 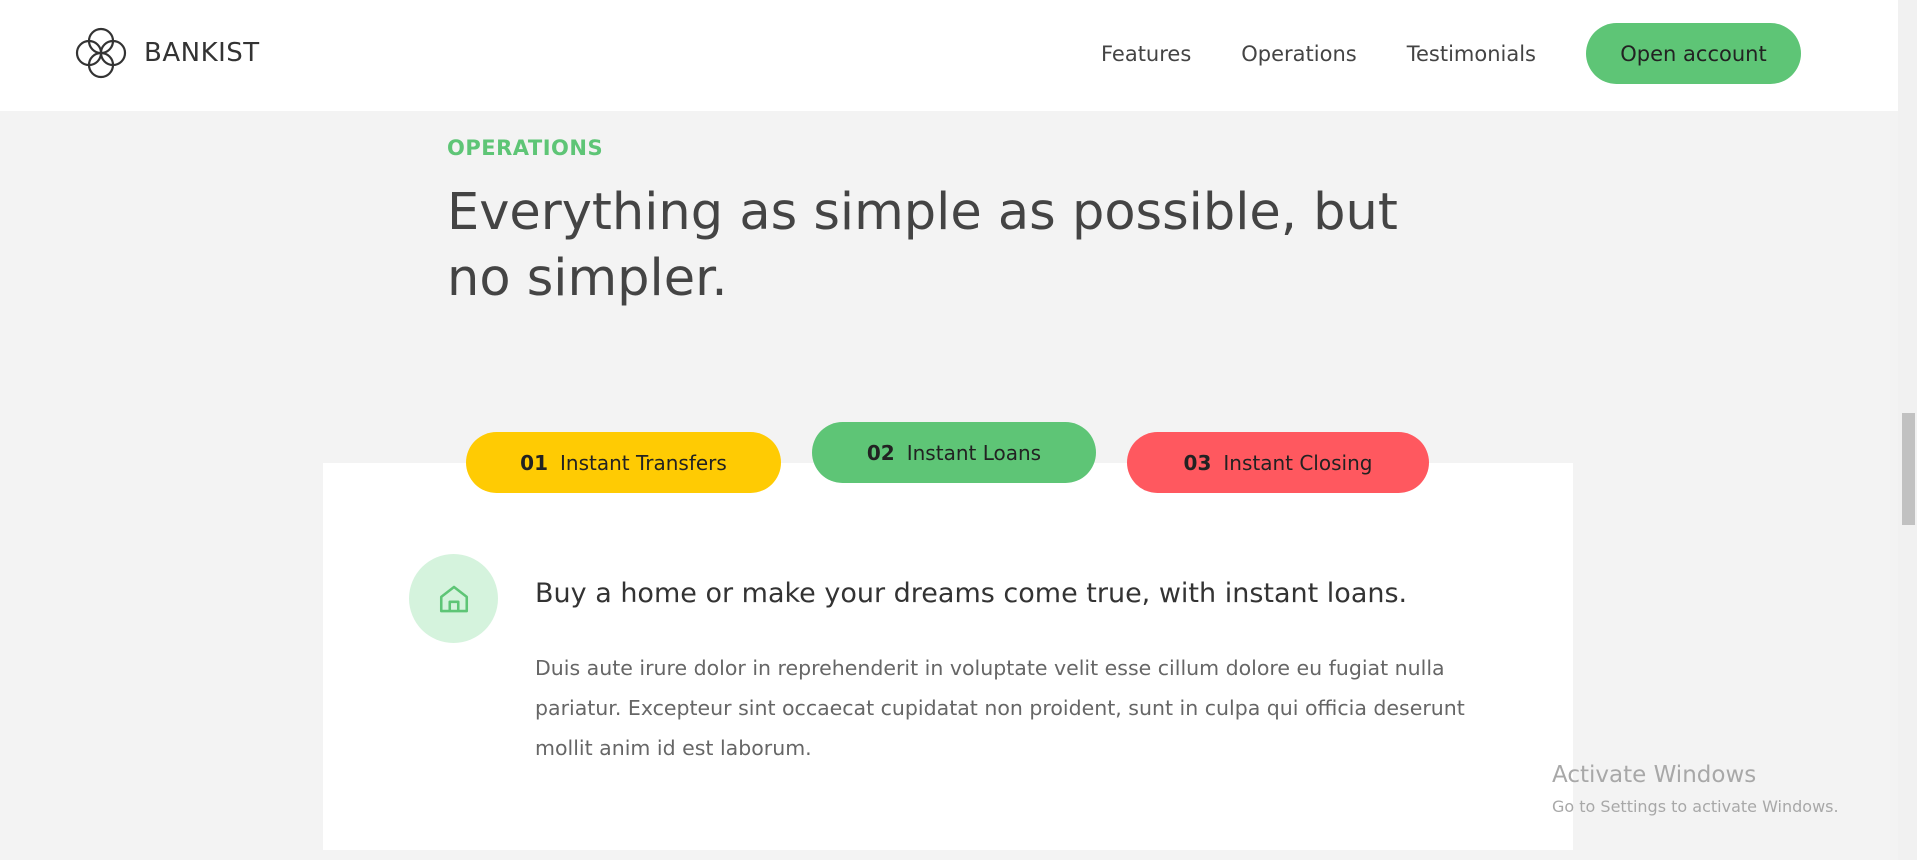 I want to click on tab-instant-loans: 02 Instant Loans, so click(x=954, y=452).